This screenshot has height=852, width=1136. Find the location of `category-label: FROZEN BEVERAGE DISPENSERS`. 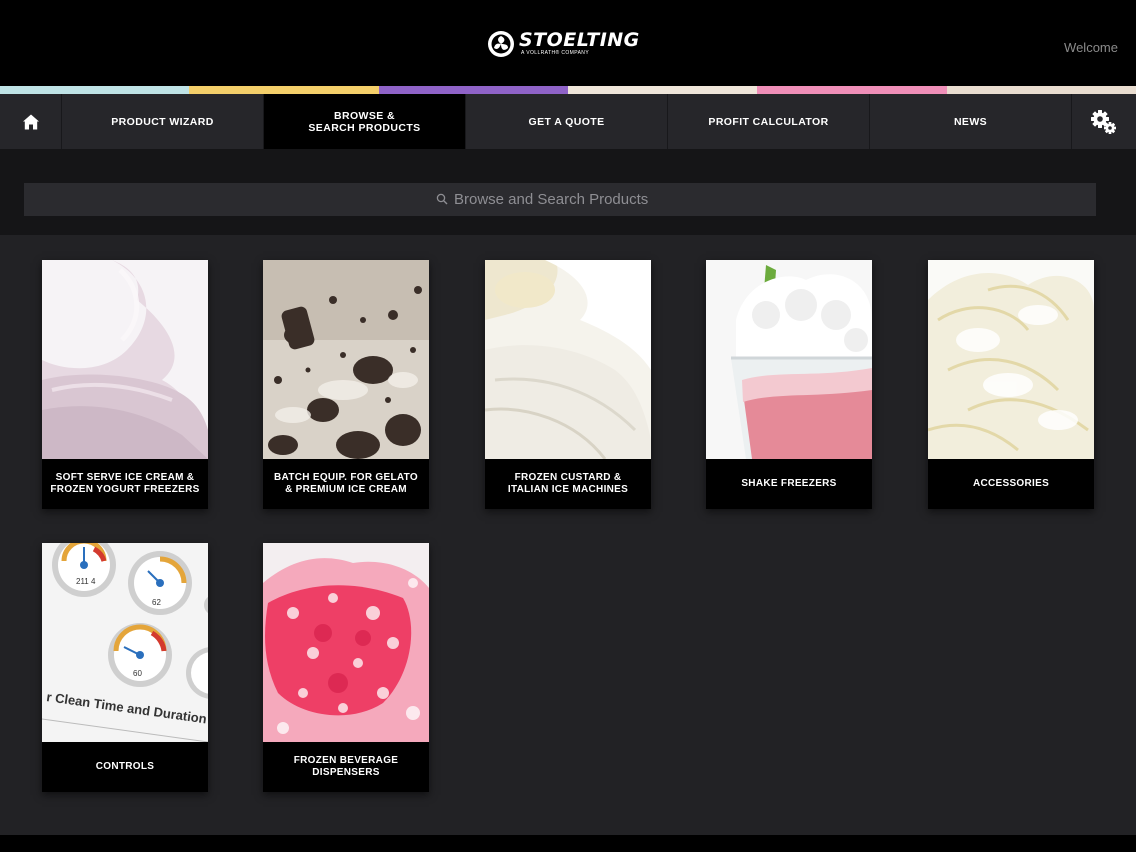

category-label: FROZEN BEVERAGE DISPENSERS is located at coordinates (346, 766).